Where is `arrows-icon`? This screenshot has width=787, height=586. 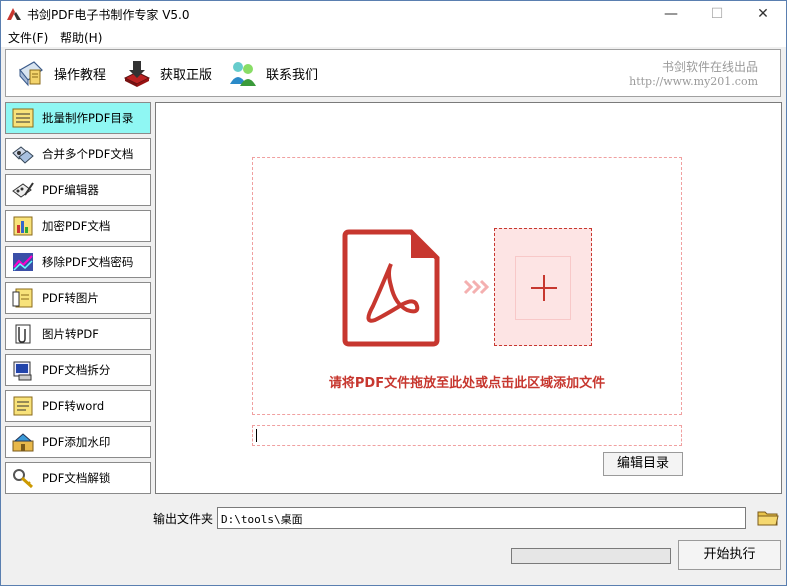 arrows-icon is located at coordinates (476, 287).